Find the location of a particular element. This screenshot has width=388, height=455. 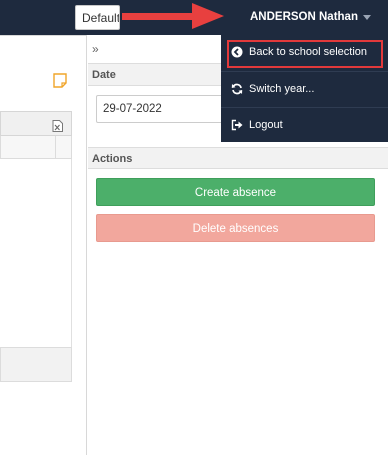

note-icon is located at coordinates (60, 80).